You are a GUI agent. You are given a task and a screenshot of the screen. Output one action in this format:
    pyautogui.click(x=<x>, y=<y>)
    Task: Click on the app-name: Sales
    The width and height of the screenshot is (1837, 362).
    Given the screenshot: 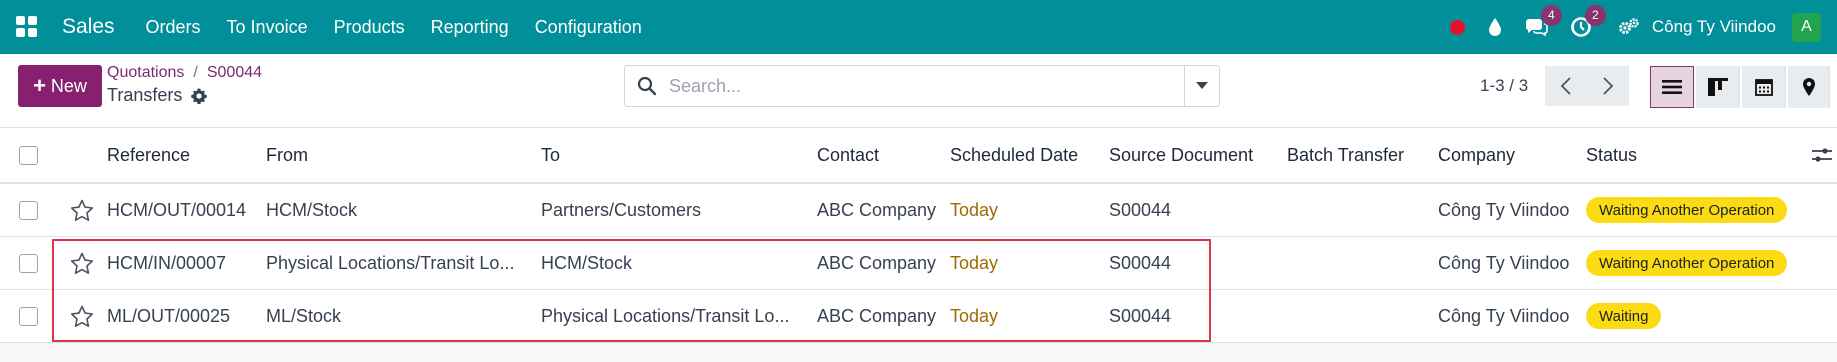 What is the action you would take?
    pyautogui.click(x=88, y=27)
    